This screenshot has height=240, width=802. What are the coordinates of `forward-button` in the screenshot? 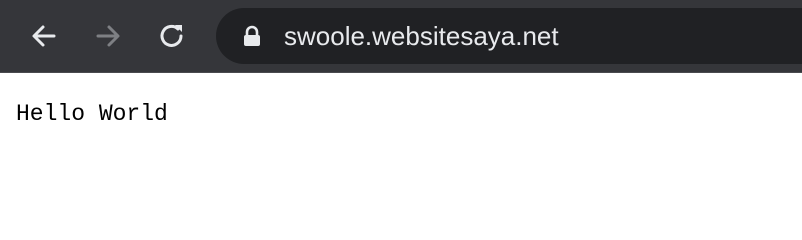 It's located at (108, 36).